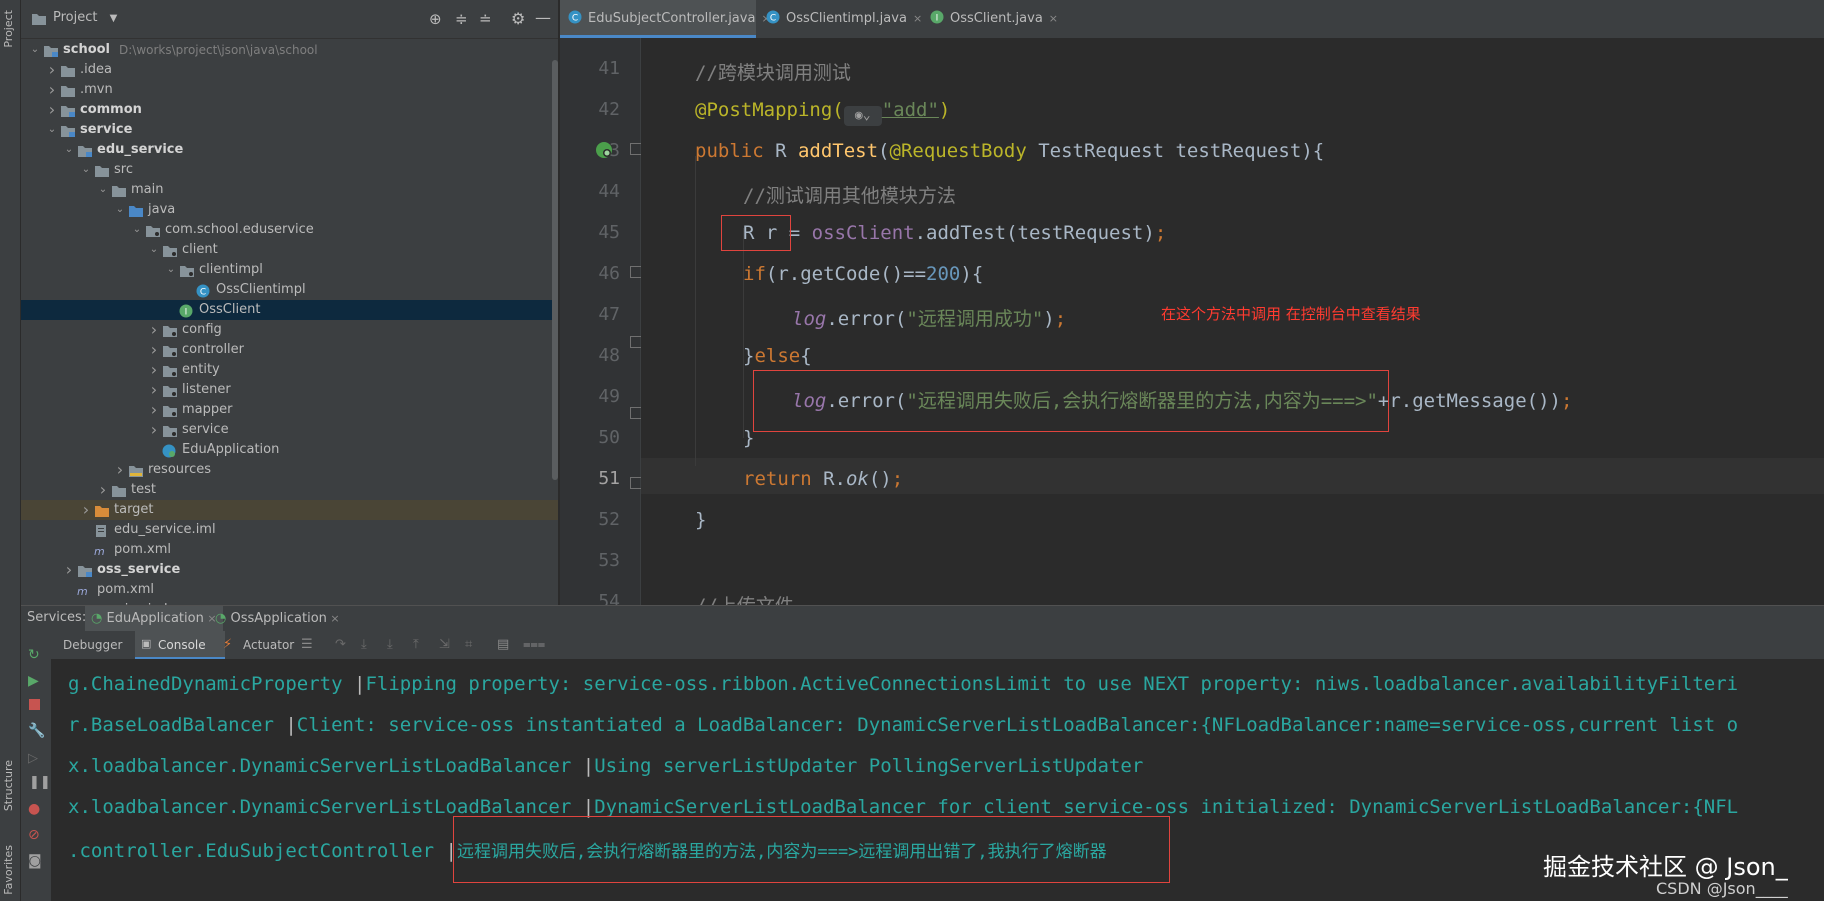 Image resolution: width=1824 pixels, height=901 pixels. What do you see at coordinates (534, 644) in the screenshot?
I see `settings-list-icon: ⩶` at bounding box center [534, 644].